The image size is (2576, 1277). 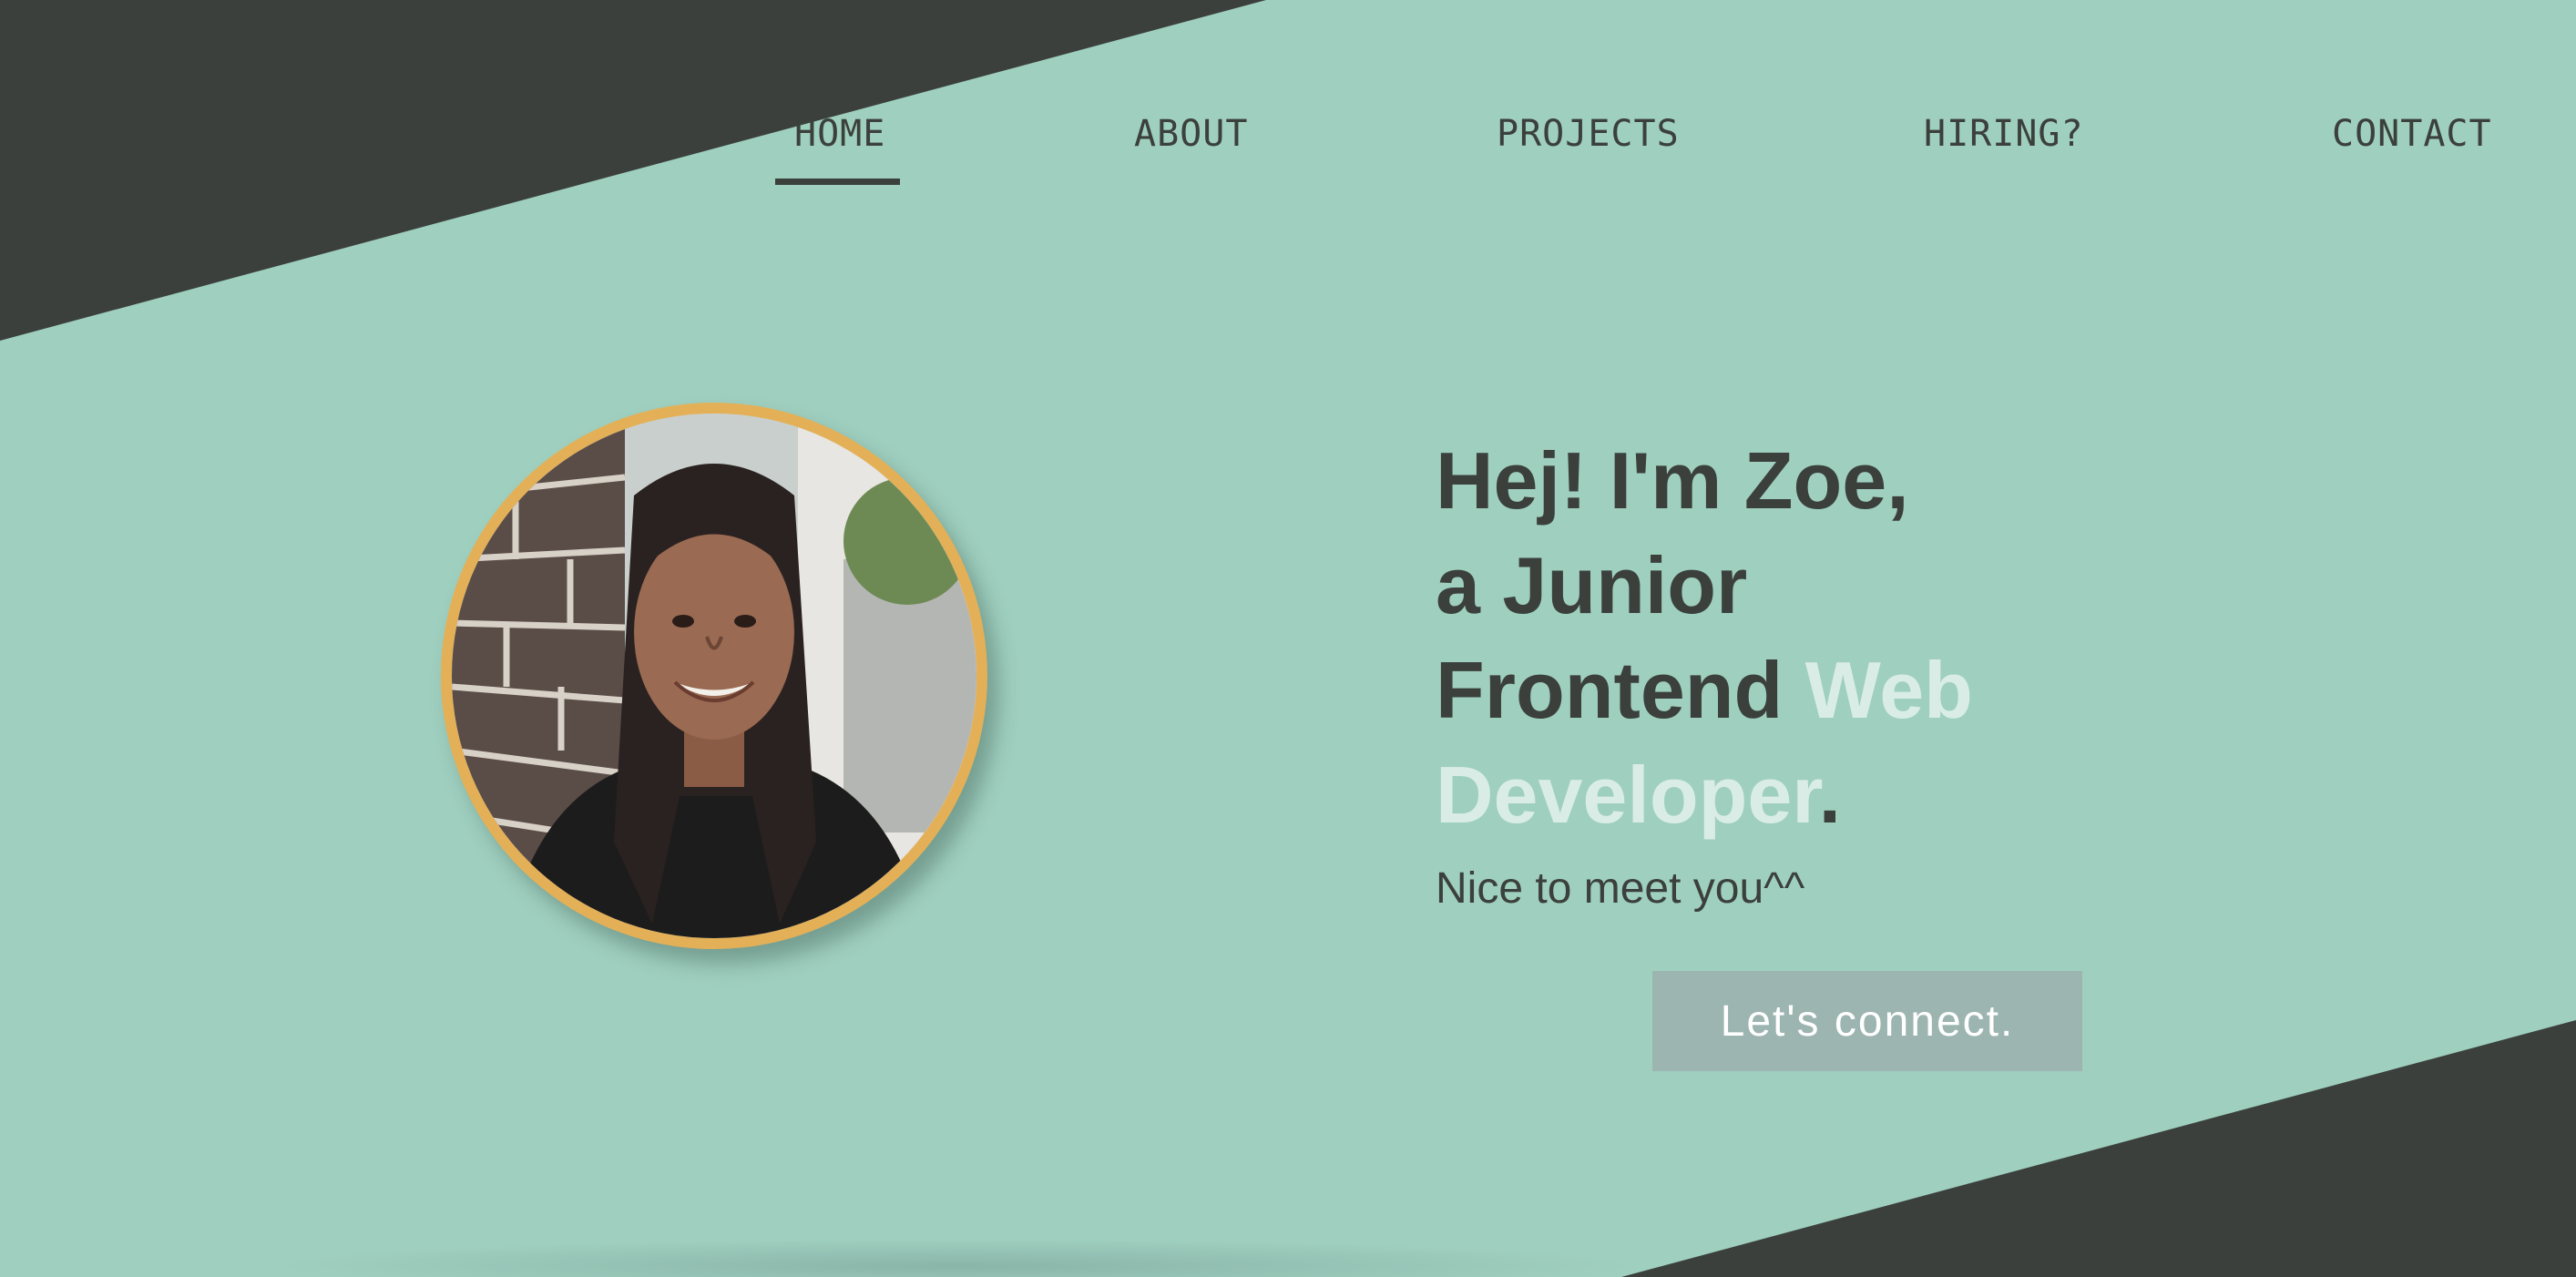 I want to click on nav-active-underline, so click(x=838, y=182).